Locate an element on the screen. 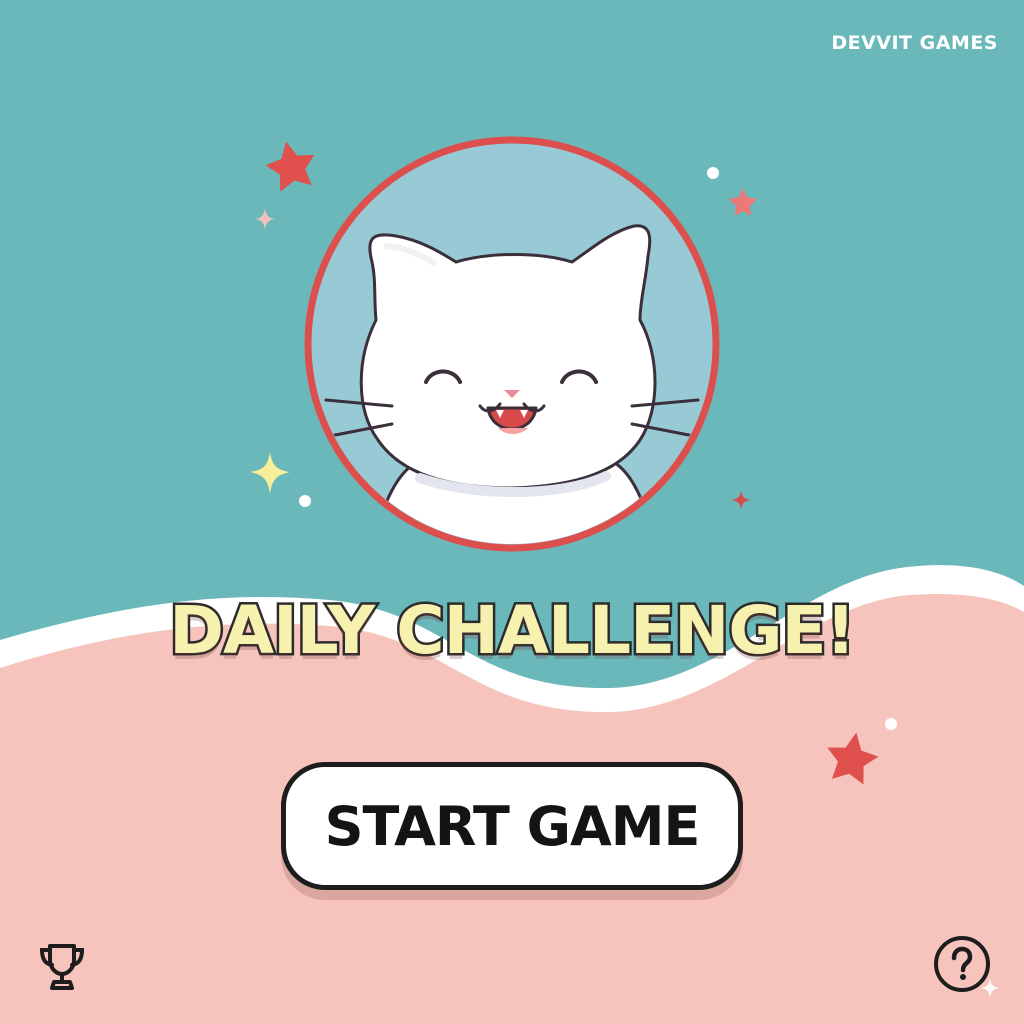 This screenshot has width=1024, height=1024. cat-head is located at coordinates (508, 357).